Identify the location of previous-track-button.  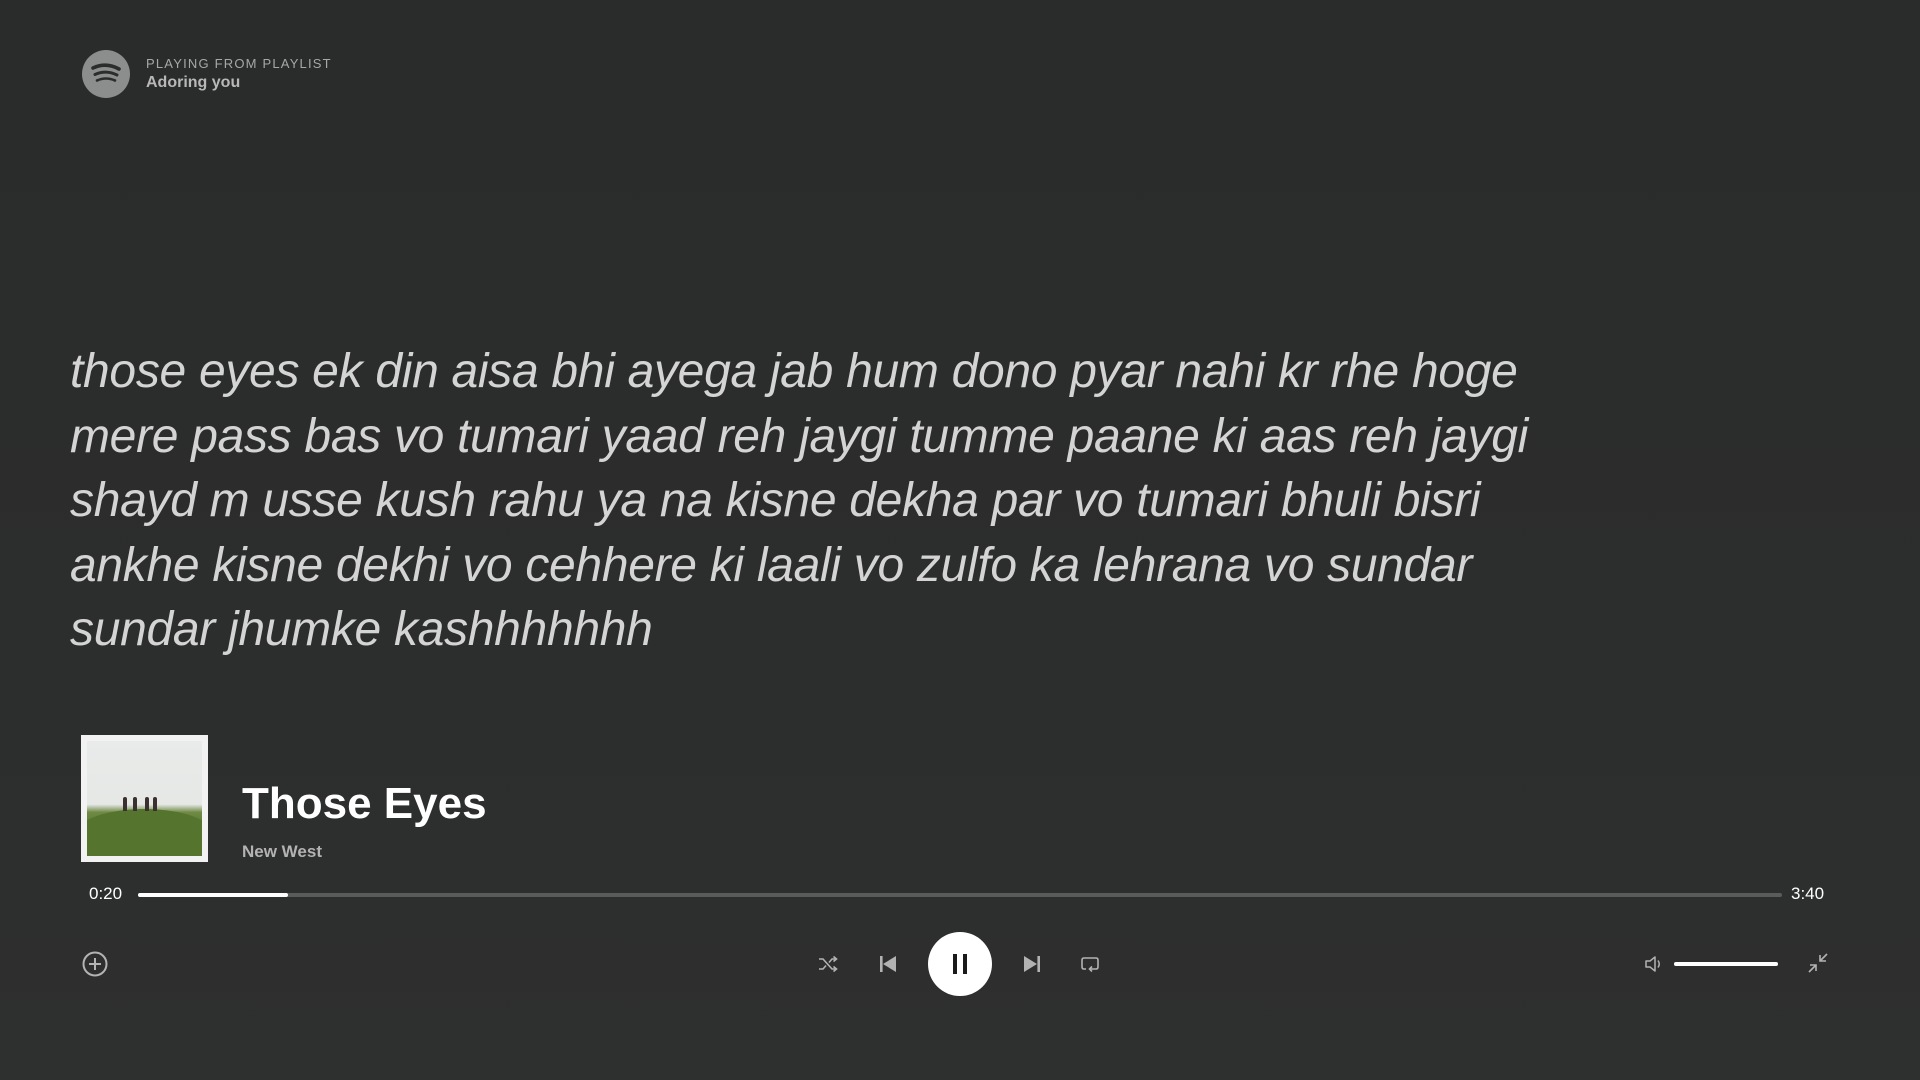
(888, 964).